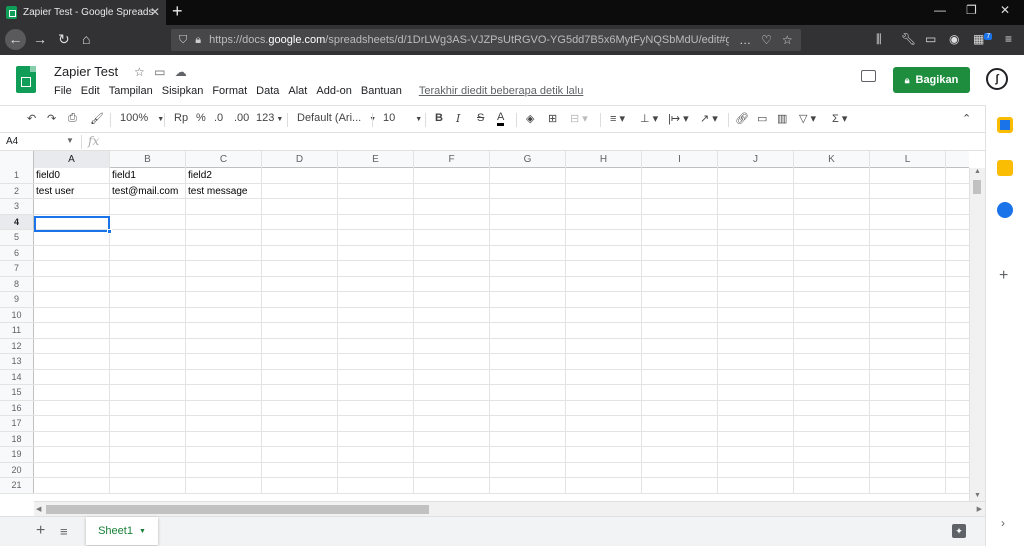 Image resolution: width=1024 pixels, height=546 pixels. I want to click on column-header: E, so click(376, 159).